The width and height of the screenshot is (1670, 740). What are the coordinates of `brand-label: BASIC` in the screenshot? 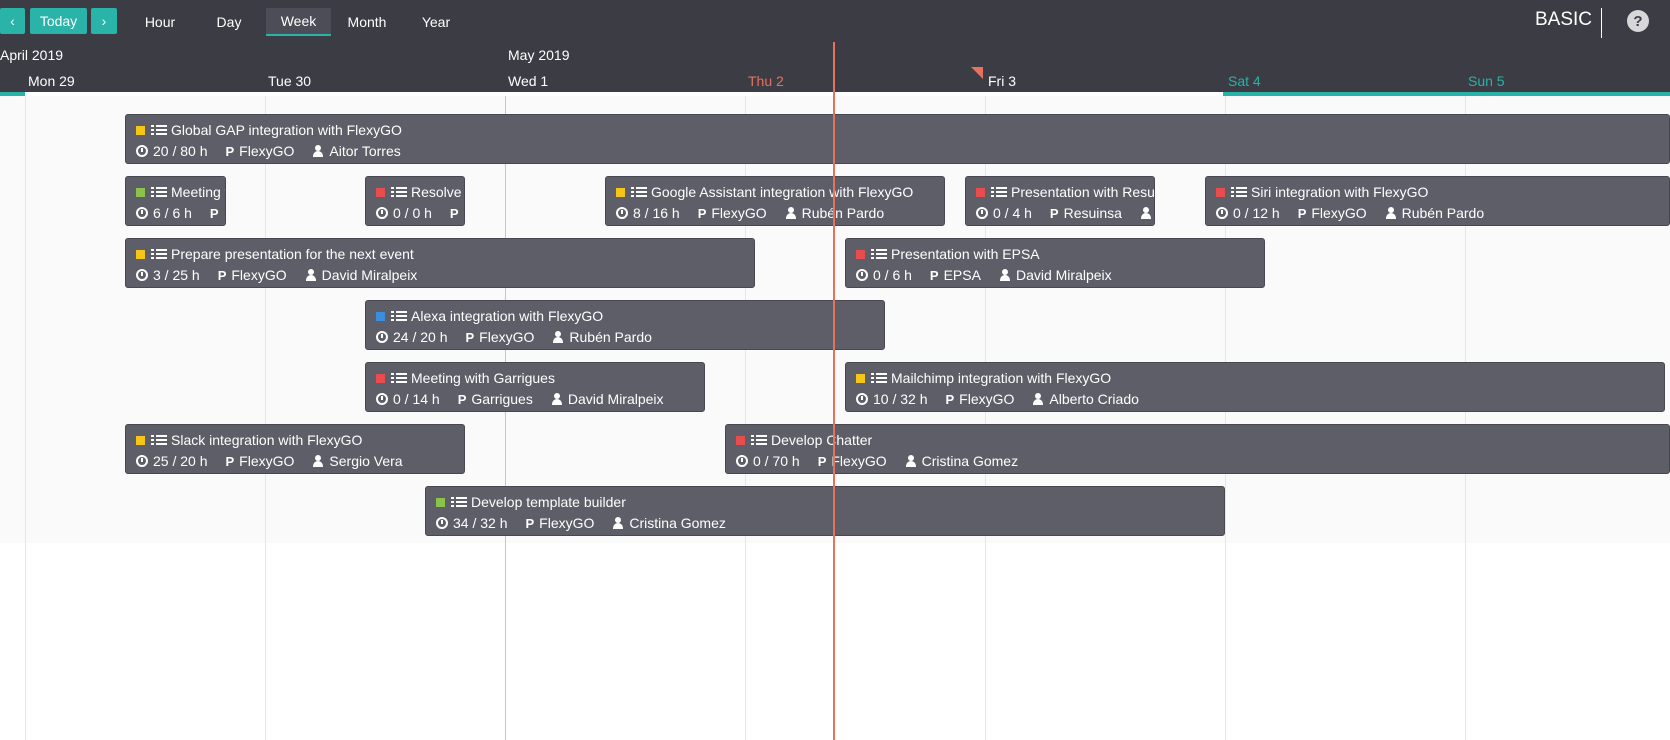 It's located at (1563, 19).